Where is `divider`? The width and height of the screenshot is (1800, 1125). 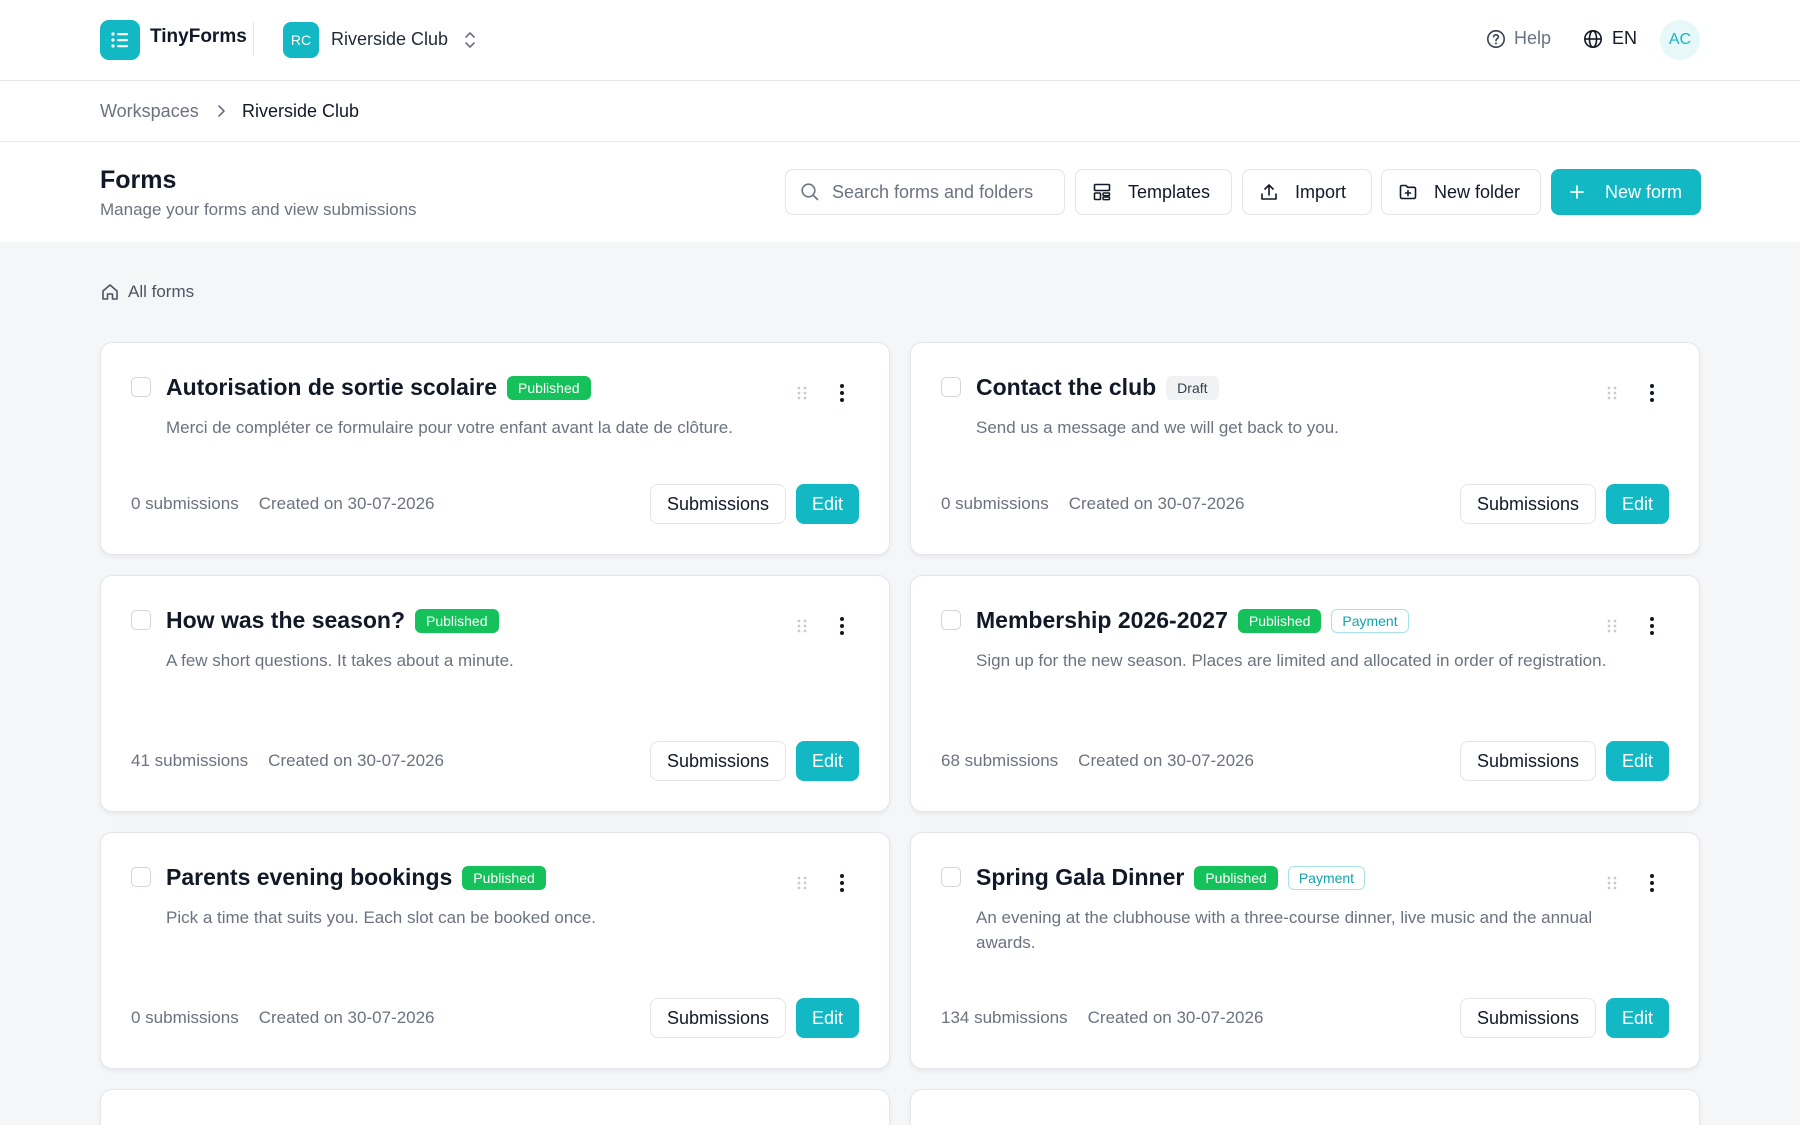
divider is located at coordinates (253, 39).